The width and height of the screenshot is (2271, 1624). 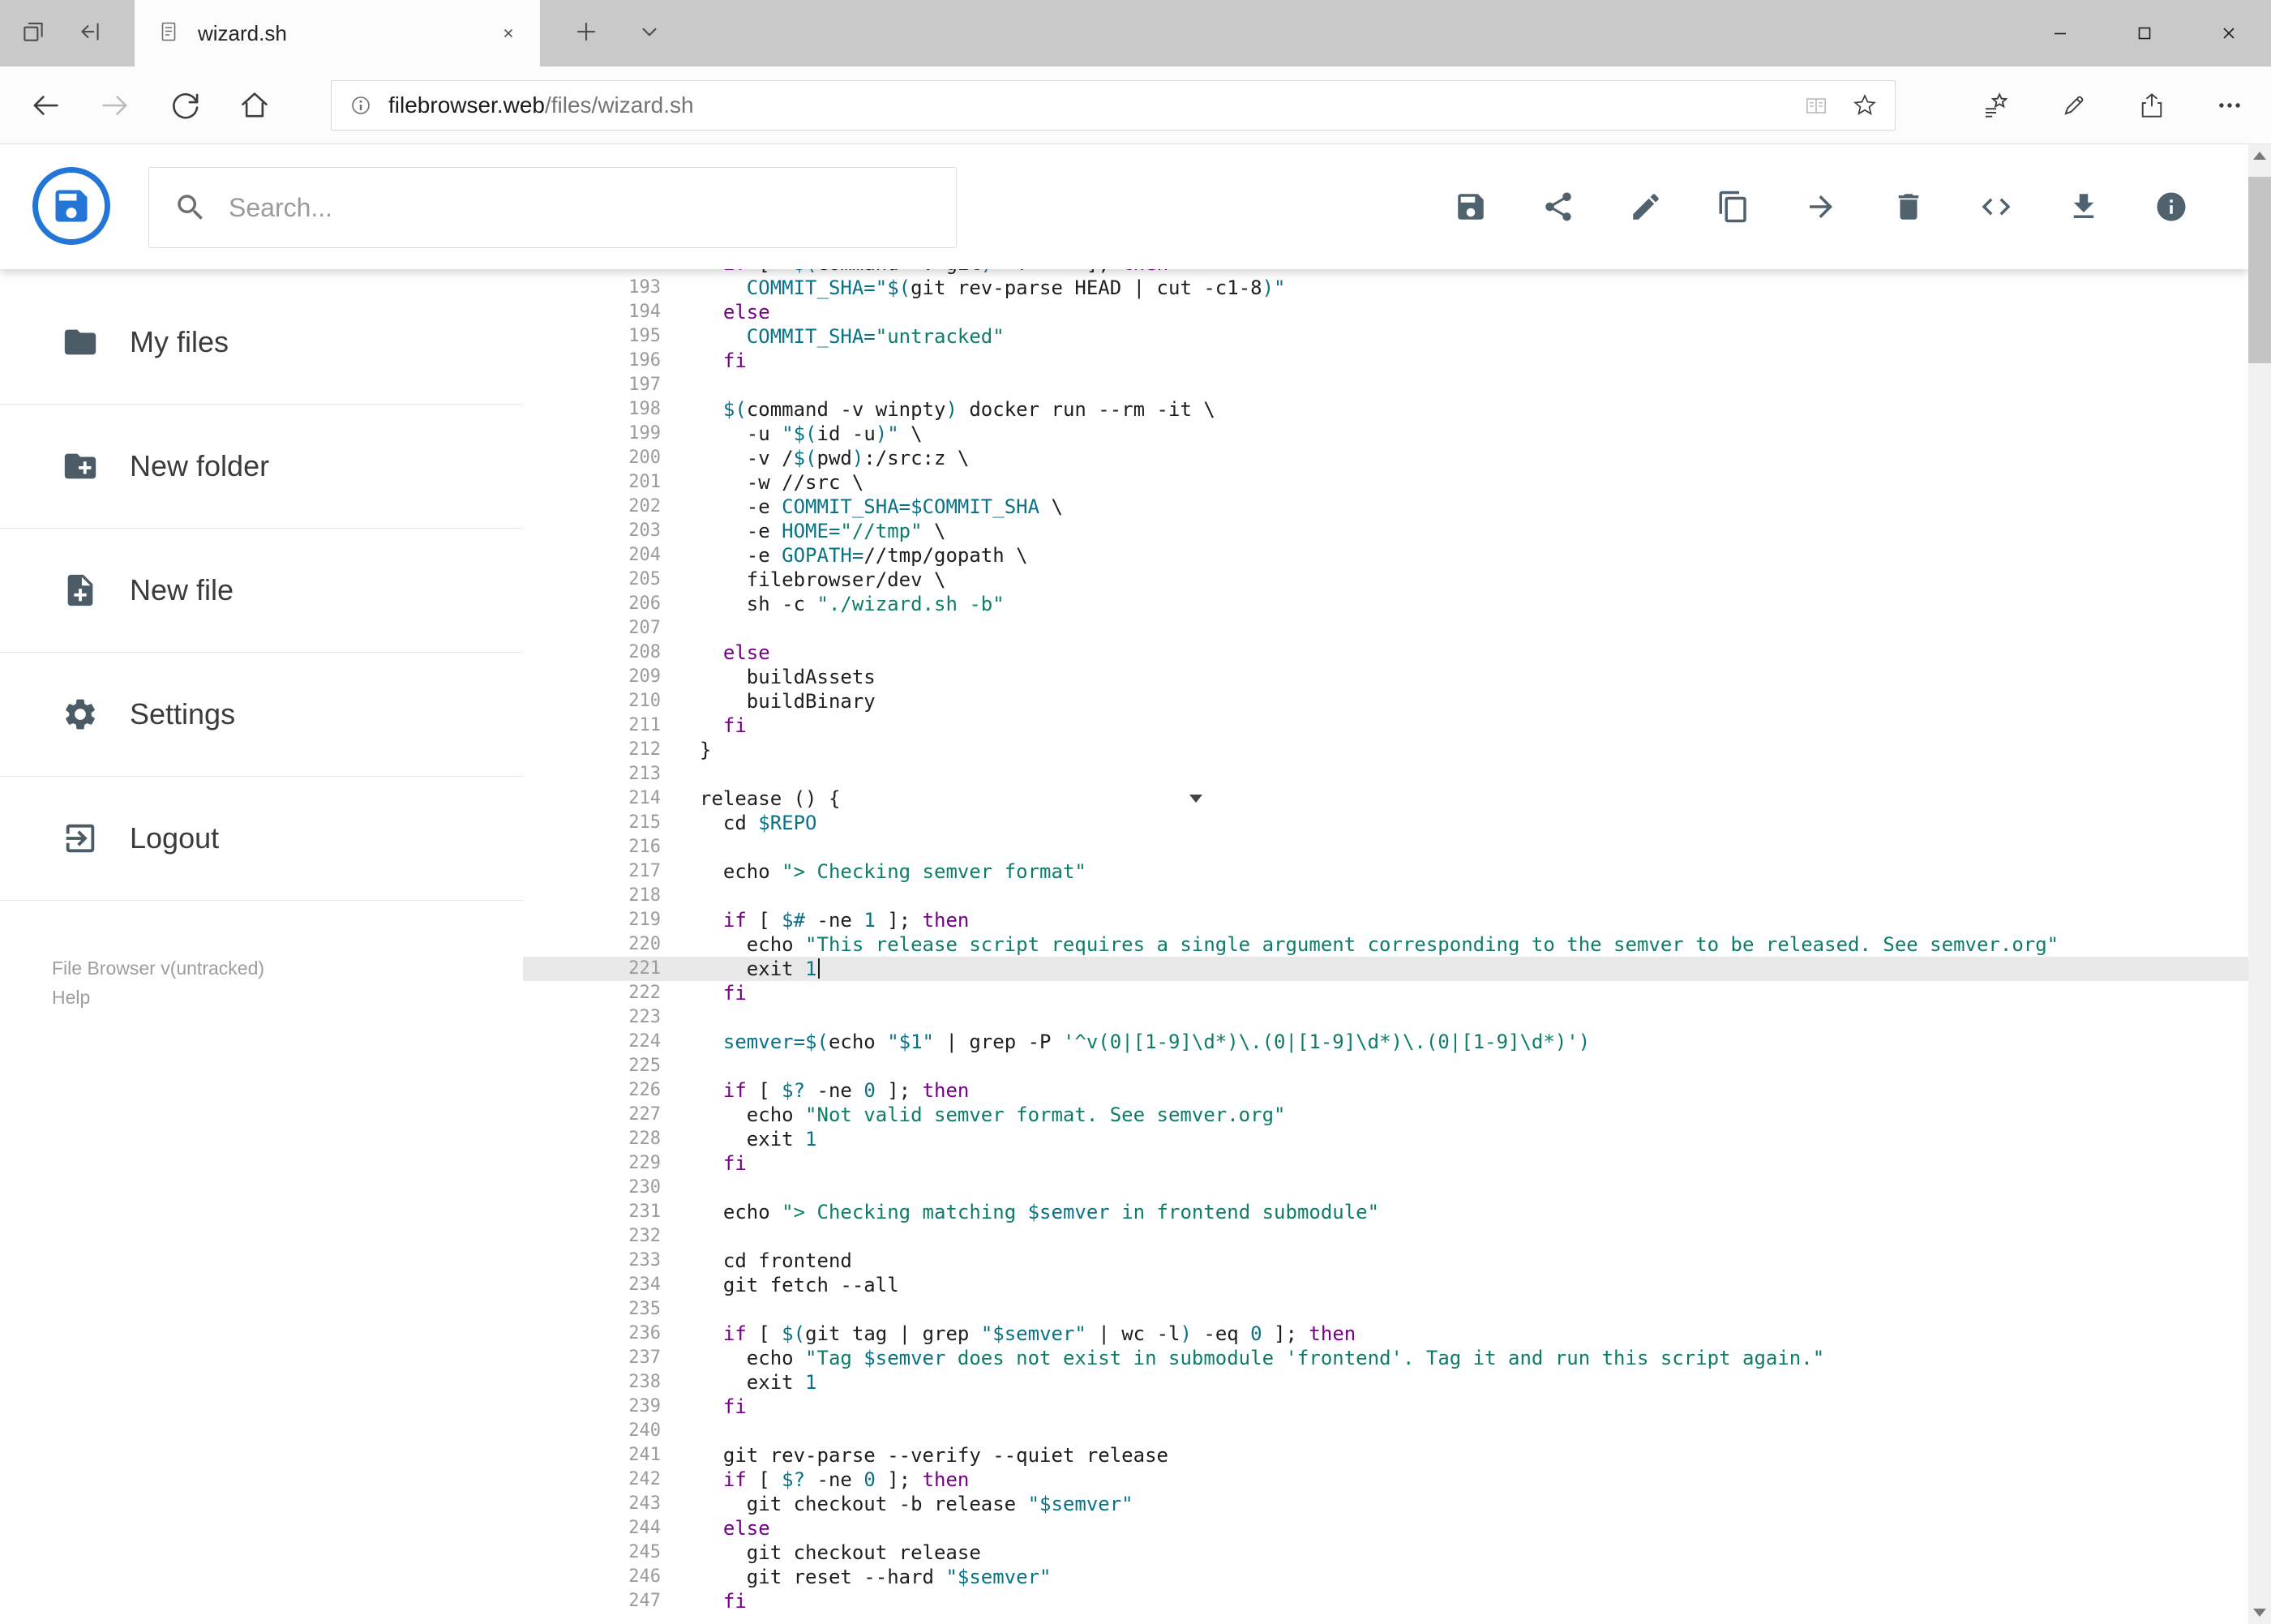 I want to click on site-info-icon, so click(x=361, y=105).